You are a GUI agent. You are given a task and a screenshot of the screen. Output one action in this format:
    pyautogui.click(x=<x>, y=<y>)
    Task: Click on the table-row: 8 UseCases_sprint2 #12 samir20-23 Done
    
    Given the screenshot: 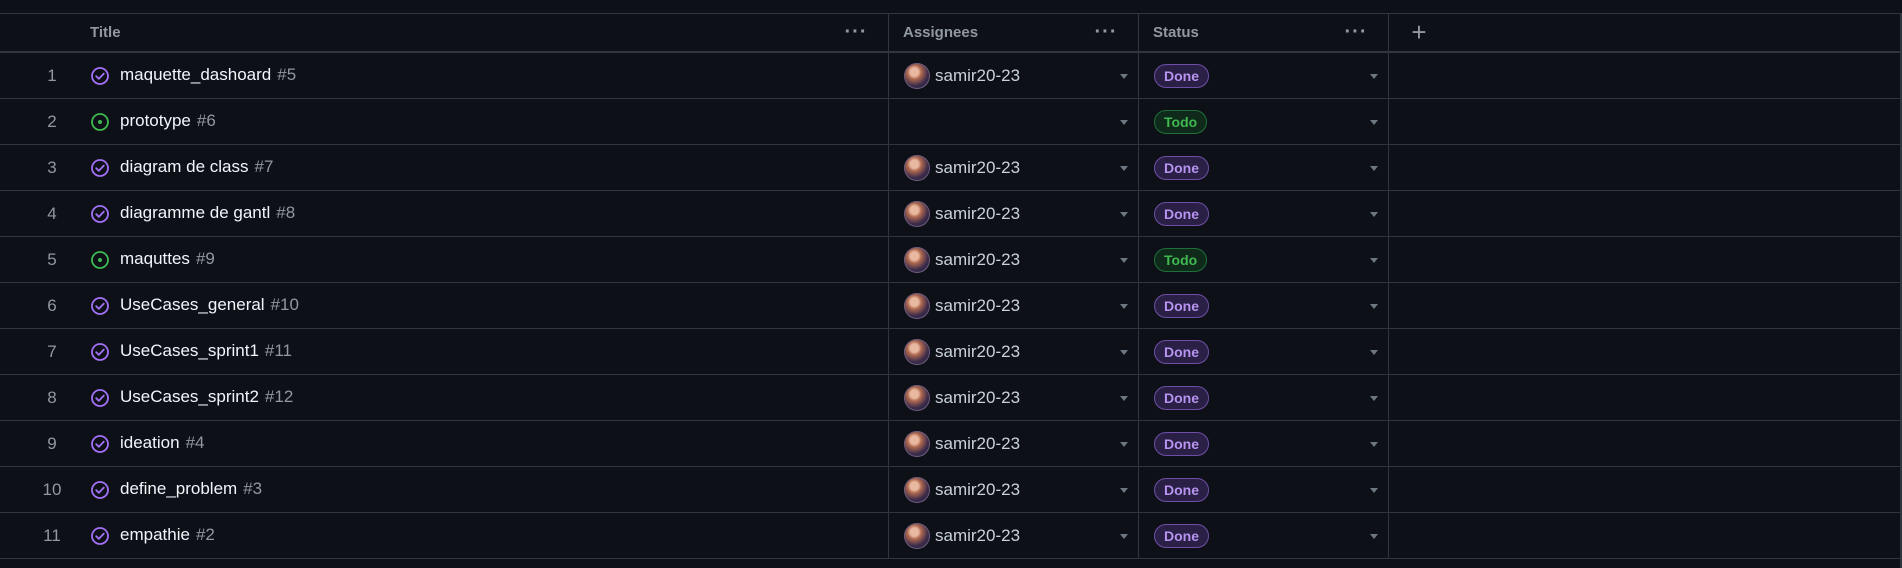 What is the action you would take?
    pyautogui.click(x=951, y=398)
    